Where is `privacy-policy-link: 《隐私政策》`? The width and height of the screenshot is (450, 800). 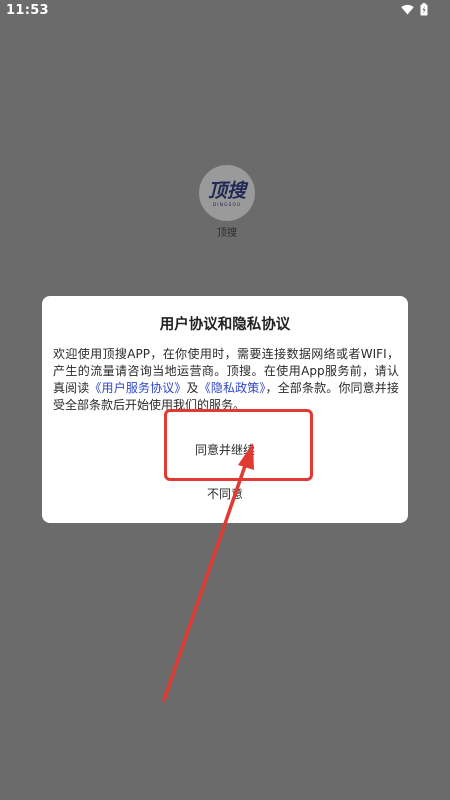 privacy-policy-link: 《隐私政策》 is located at coordinates (232, 388).